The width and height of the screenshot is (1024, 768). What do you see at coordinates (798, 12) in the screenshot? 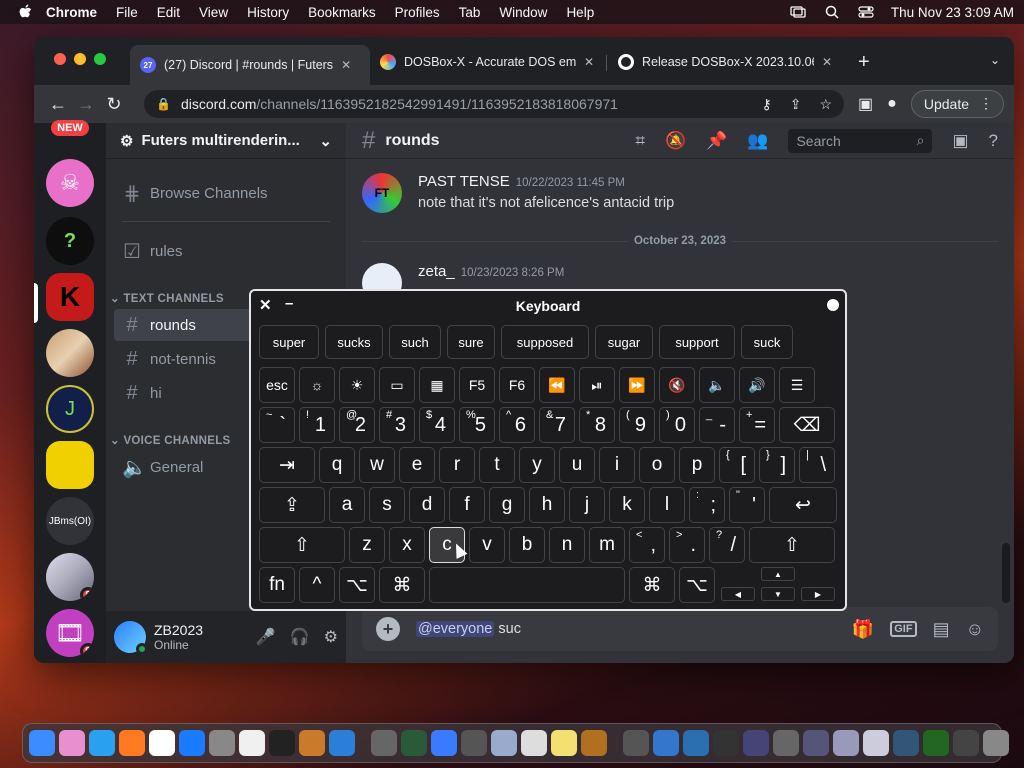
I see `screen-mirroring-icon` at bounding box center [798, 12].